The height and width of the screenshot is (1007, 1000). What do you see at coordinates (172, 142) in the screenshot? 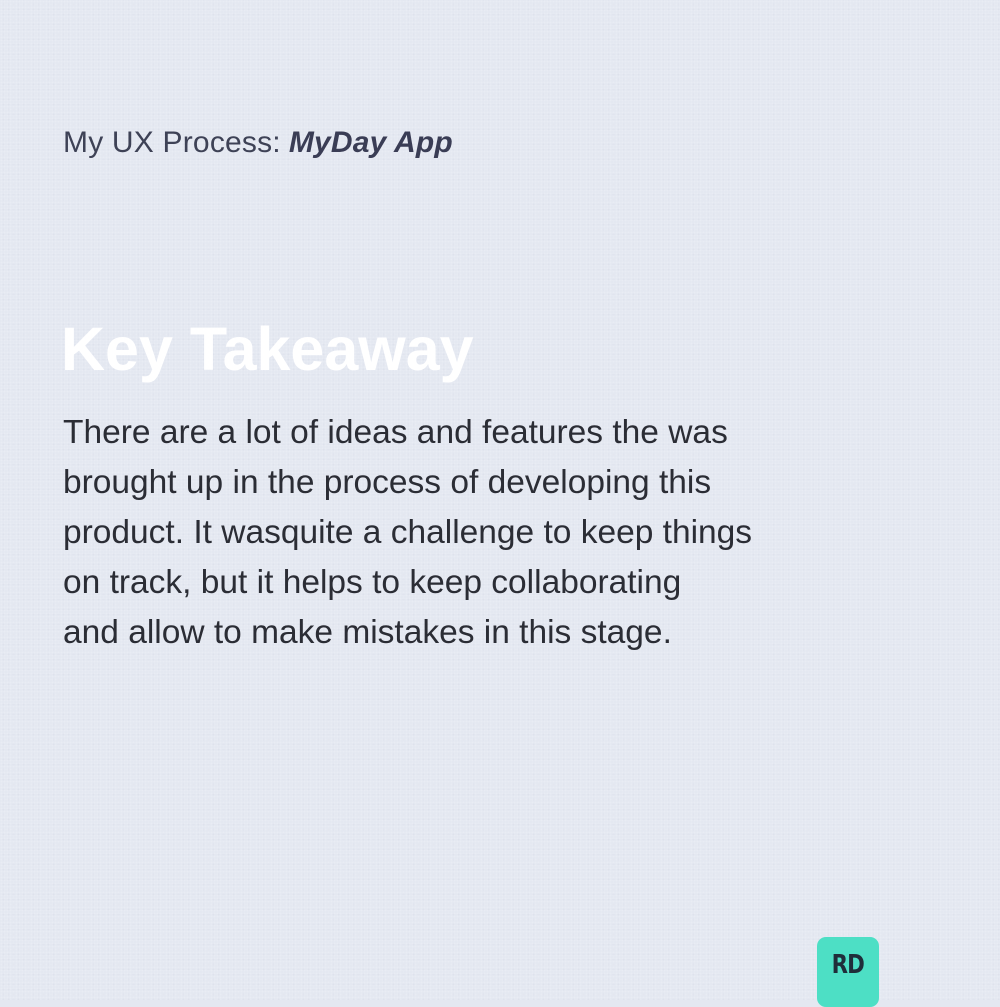
I see `series-prefix: My UX Process:` at bounding box center [172, 142].